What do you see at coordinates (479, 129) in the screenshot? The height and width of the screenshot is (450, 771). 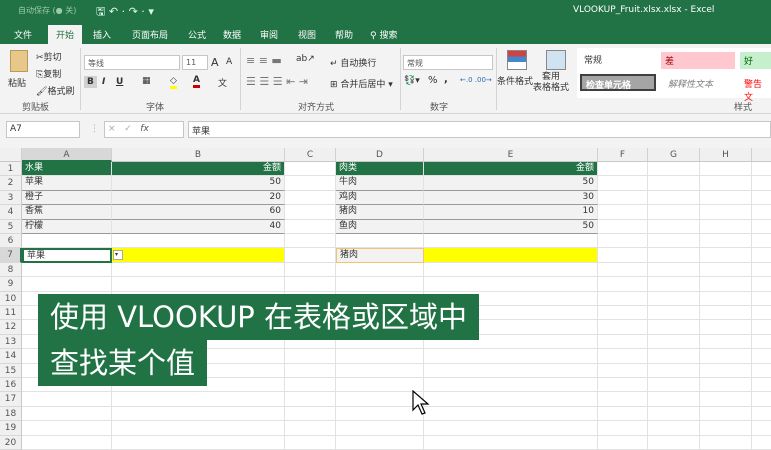 I see `formula-input: 苹果` at bounding box center [479, 129].